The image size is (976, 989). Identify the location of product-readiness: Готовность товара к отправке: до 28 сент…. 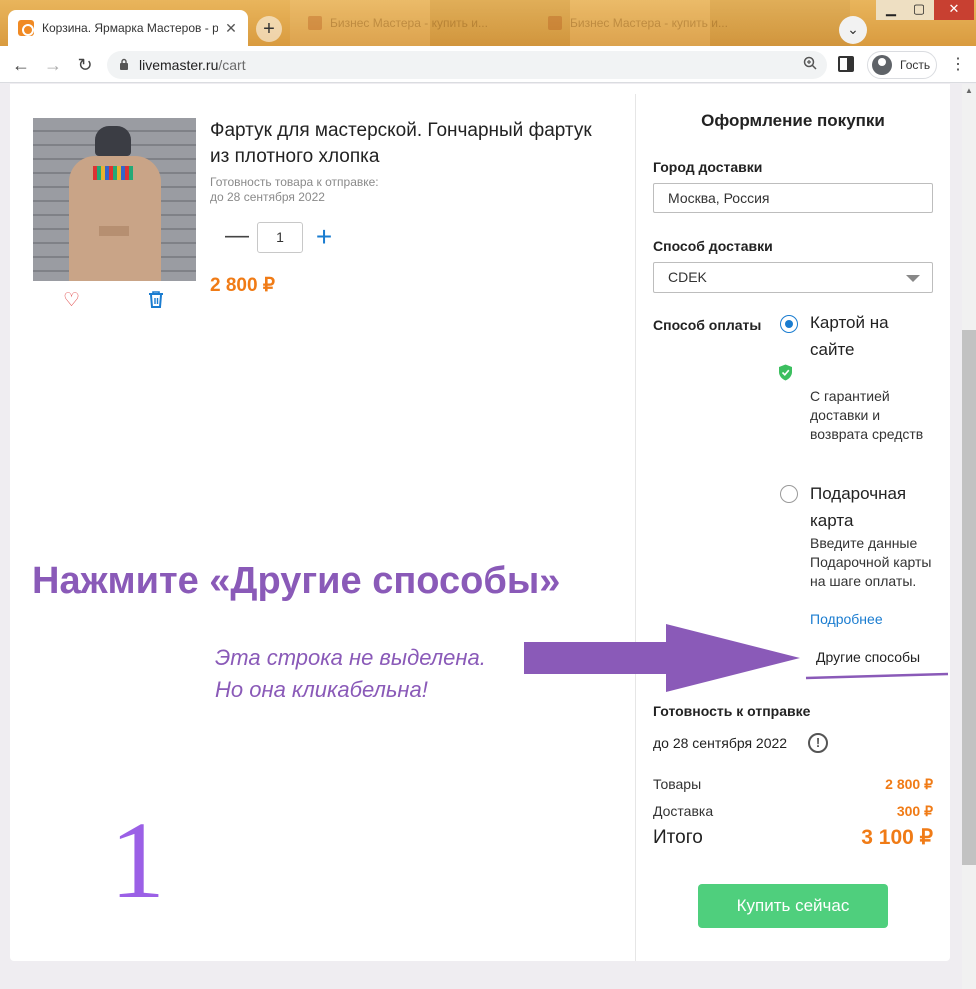
(294, 190).